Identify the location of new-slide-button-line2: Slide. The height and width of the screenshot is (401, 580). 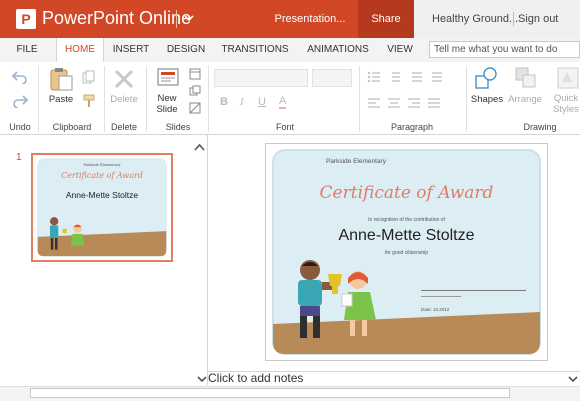
(167, 109).